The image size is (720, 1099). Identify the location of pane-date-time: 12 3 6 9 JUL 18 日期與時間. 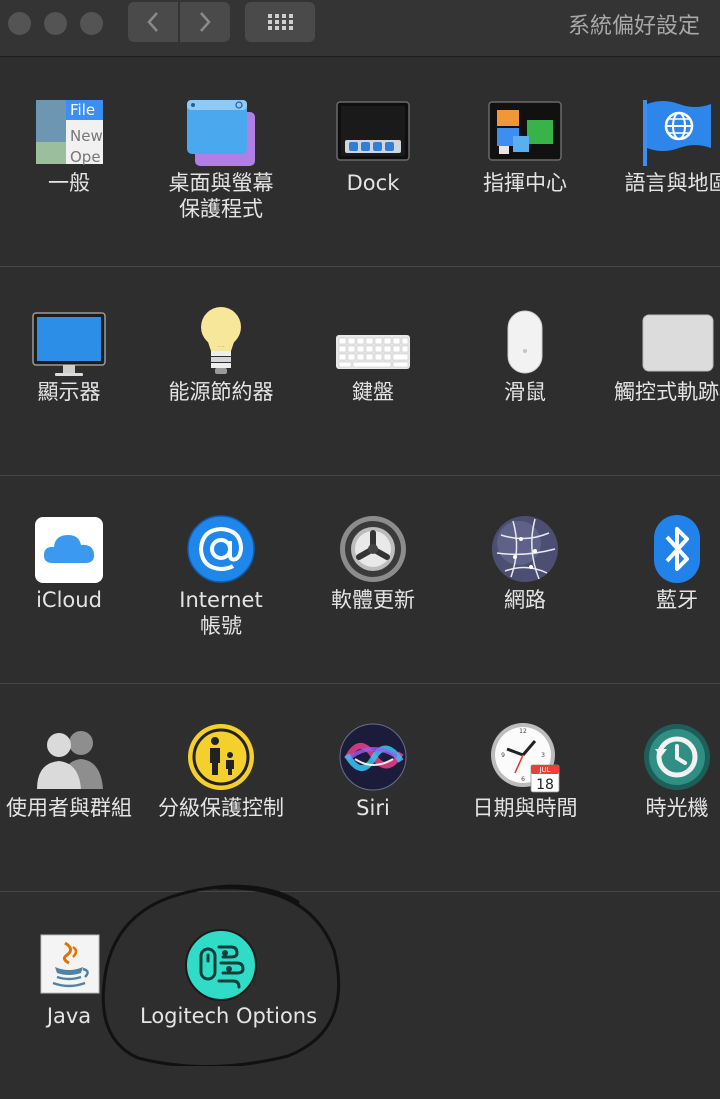
(525, 783).